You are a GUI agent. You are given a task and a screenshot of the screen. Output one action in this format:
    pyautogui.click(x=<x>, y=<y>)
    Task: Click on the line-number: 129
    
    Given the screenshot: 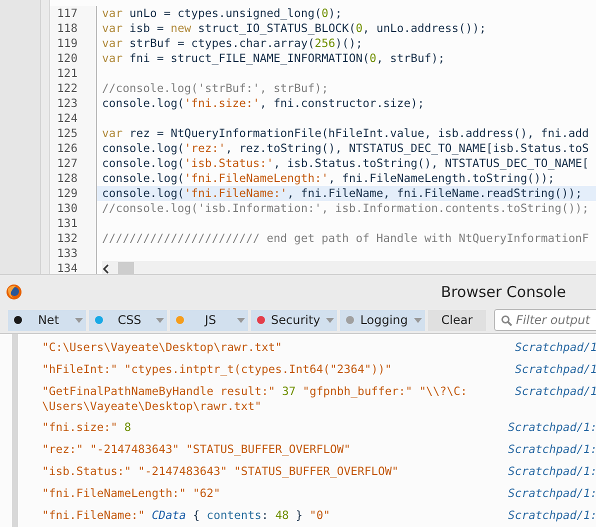 What is the action you would take?
    pyautogui.click(x=73, y=193)
    